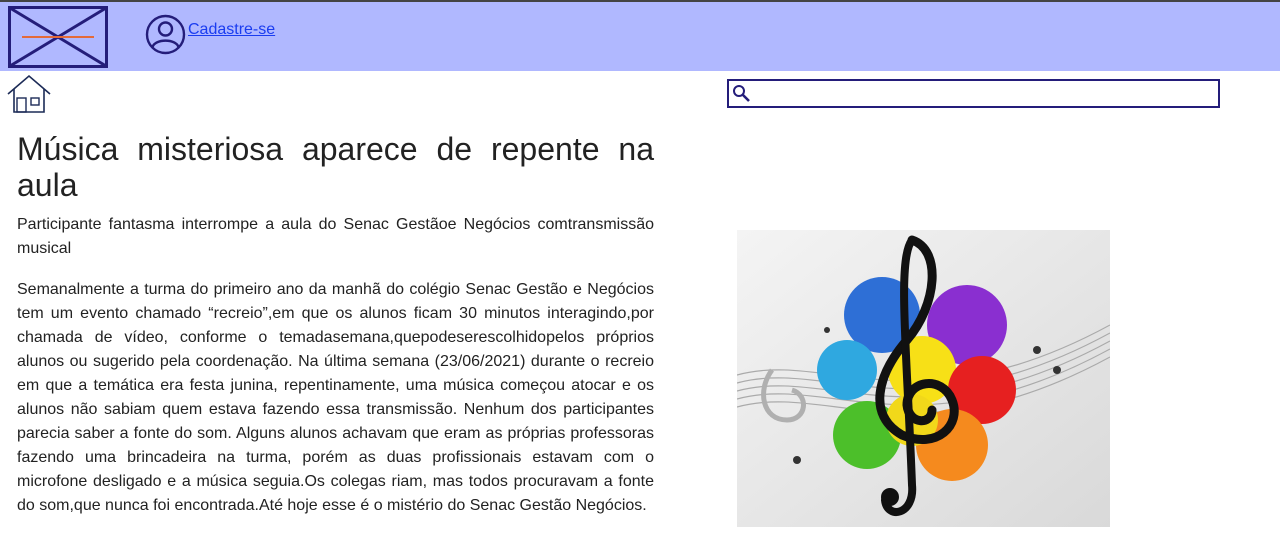 This screenshot has width=1280, height=551. I want to click on logo-x-icon, so click(58, 37).